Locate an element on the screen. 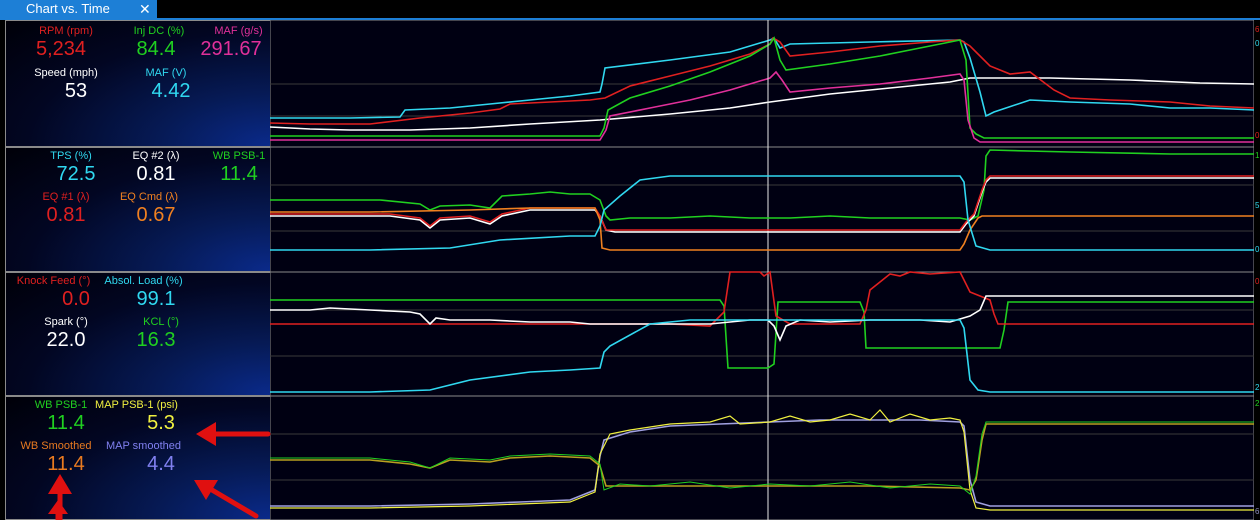 This screenshot has width=1260, height=520. gauge-label-speed: Speed (mph) is located at coordinates (66, 73).